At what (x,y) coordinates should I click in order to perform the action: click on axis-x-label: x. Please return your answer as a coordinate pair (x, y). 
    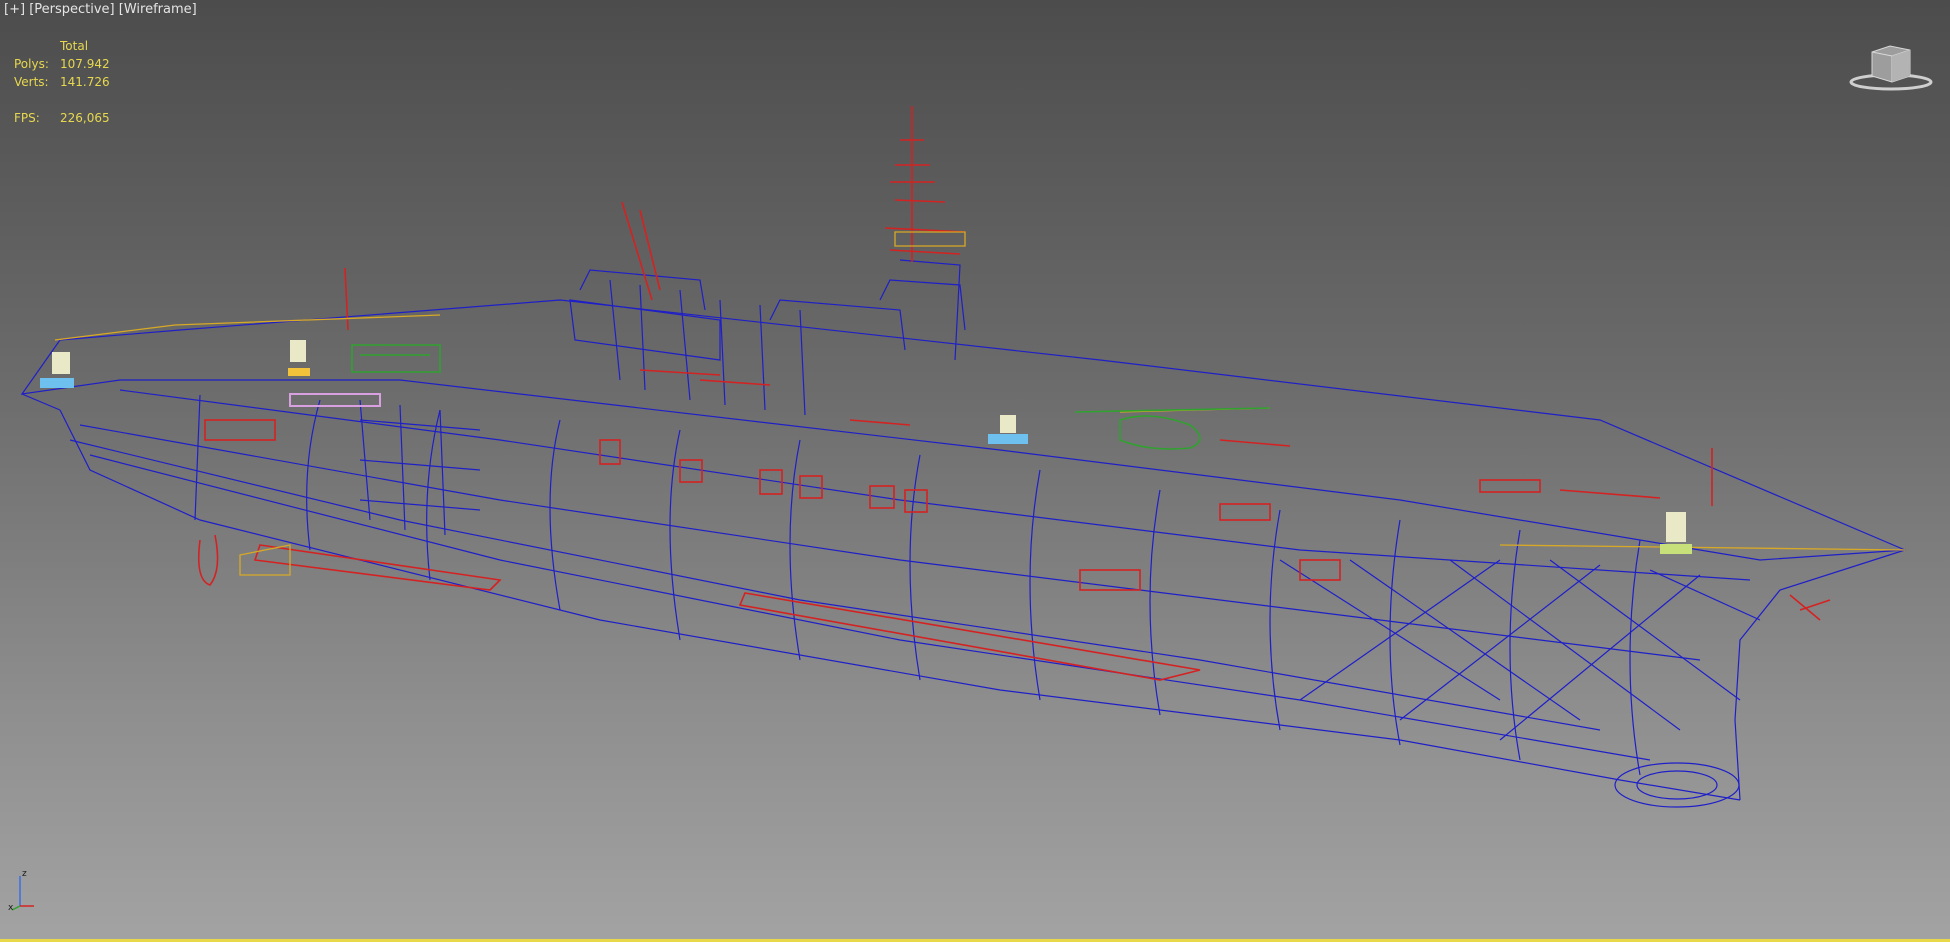
    Looking at the image, I should click on (11, 907).